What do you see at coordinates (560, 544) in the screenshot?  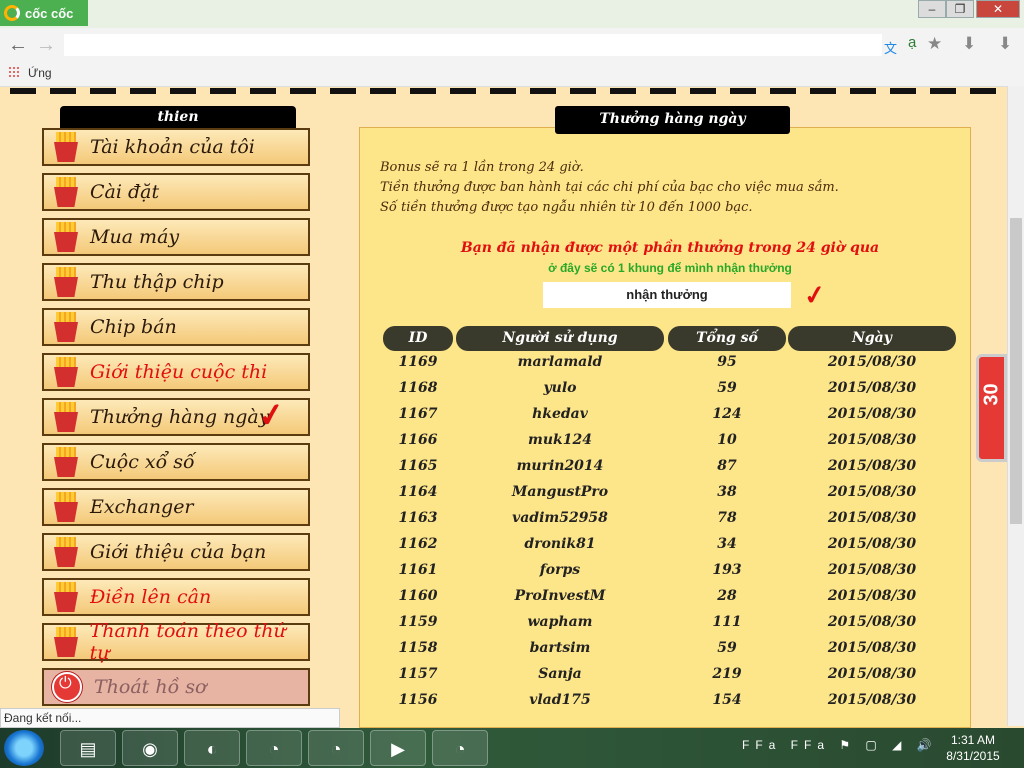 I see `cell-user: dronik81` at bounding box center [560, 544].